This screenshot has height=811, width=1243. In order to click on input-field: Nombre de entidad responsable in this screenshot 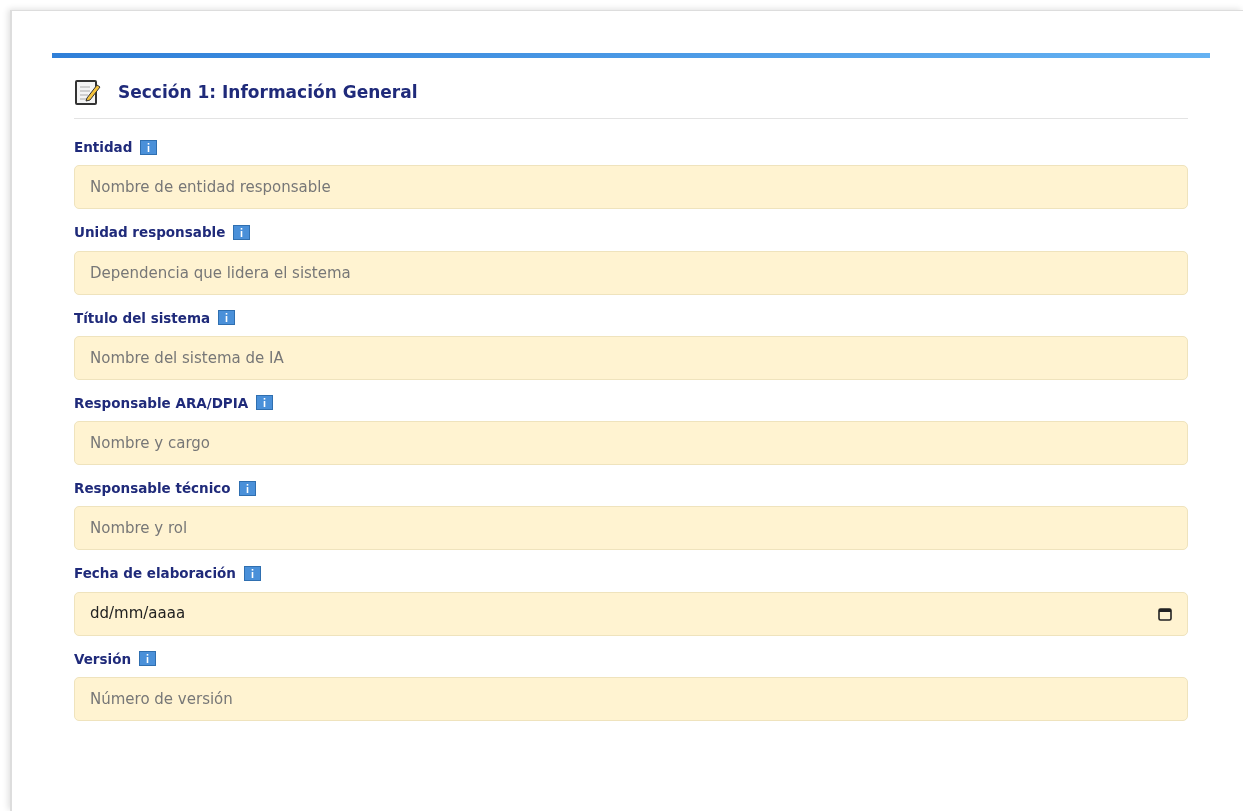, I will do `click(631, 187)`.